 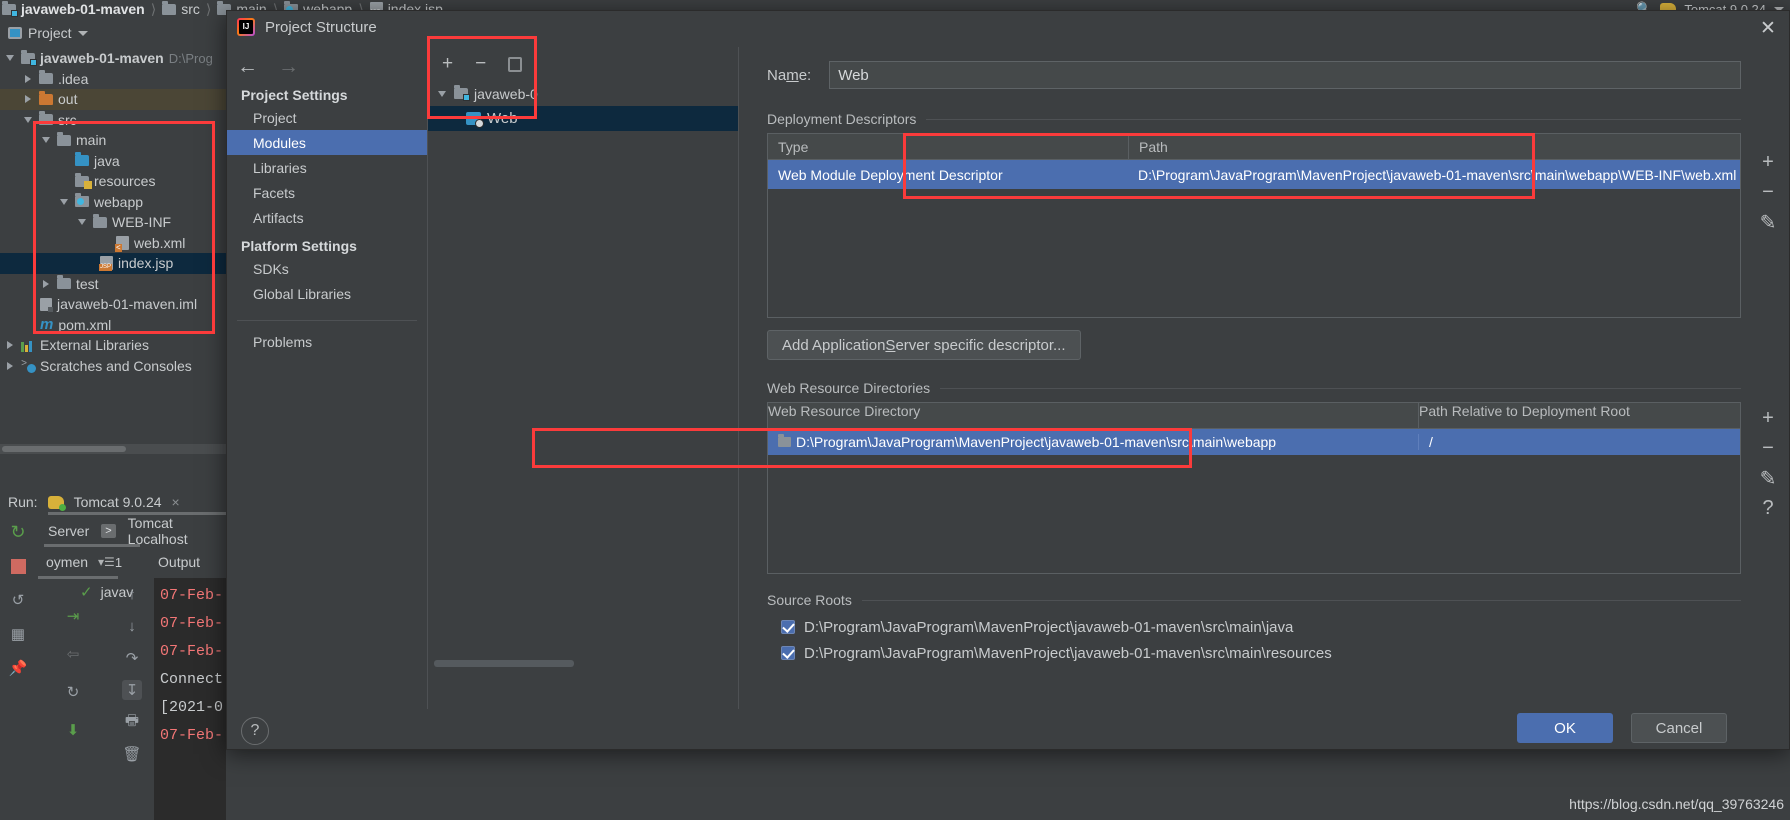 I want to click on cancel-button: Cancel, so click(x=1679, y=728).